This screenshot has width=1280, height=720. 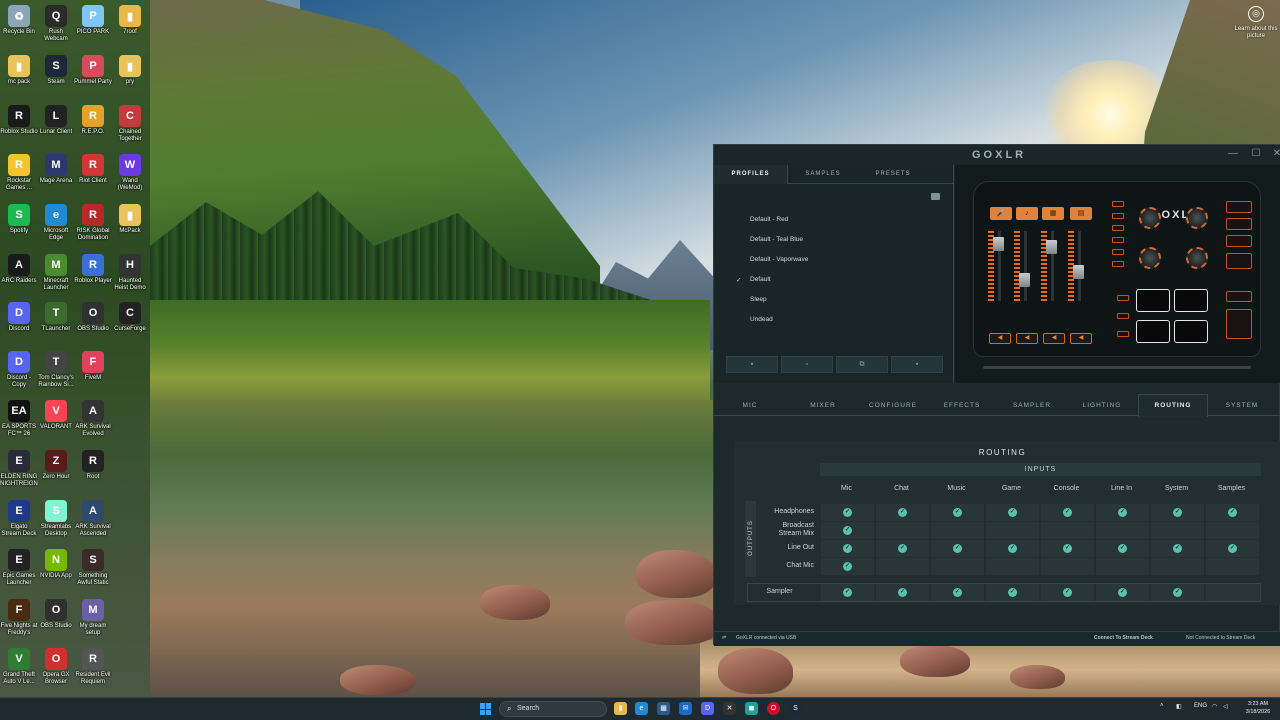 I want to click on edge-icon: e, so click(x=641, y=708).